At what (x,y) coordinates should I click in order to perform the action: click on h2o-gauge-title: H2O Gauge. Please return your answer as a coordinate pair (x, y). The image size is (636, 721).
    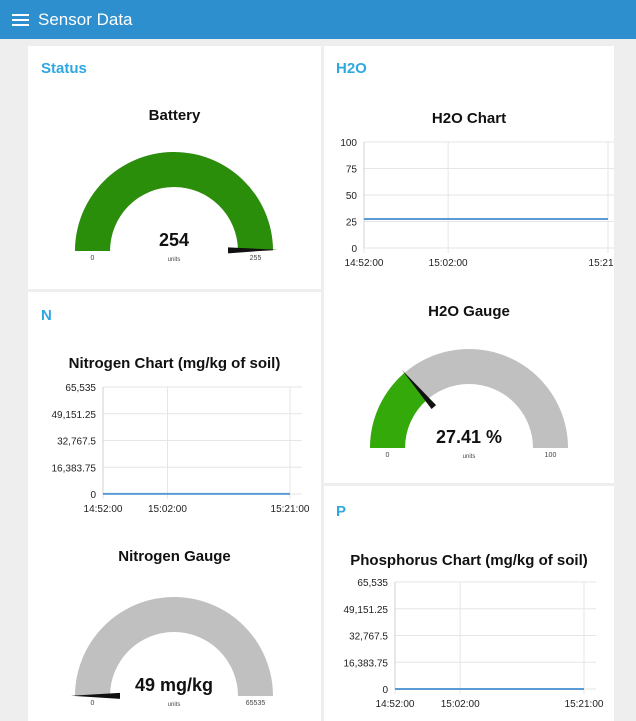
    Looking at the image, I should click on (469, 311).